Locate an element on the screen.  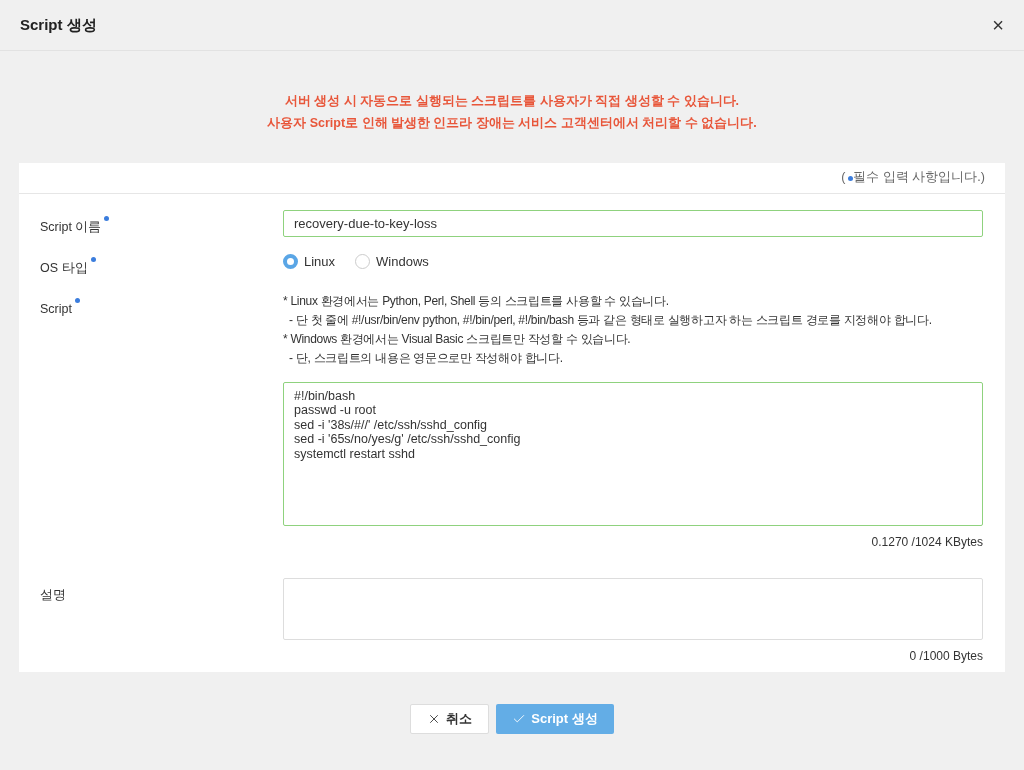
os-radio-option: Linux is located at coordinates (309, 261).